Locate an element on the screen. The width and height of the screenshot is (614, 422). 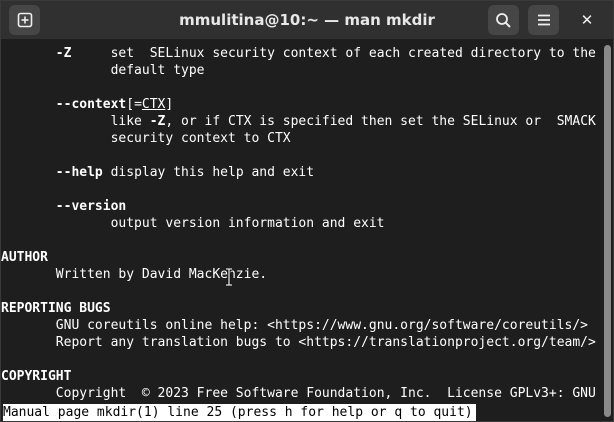
author-text: Written by David MacKenzie. is located at coordinates (161, 274).